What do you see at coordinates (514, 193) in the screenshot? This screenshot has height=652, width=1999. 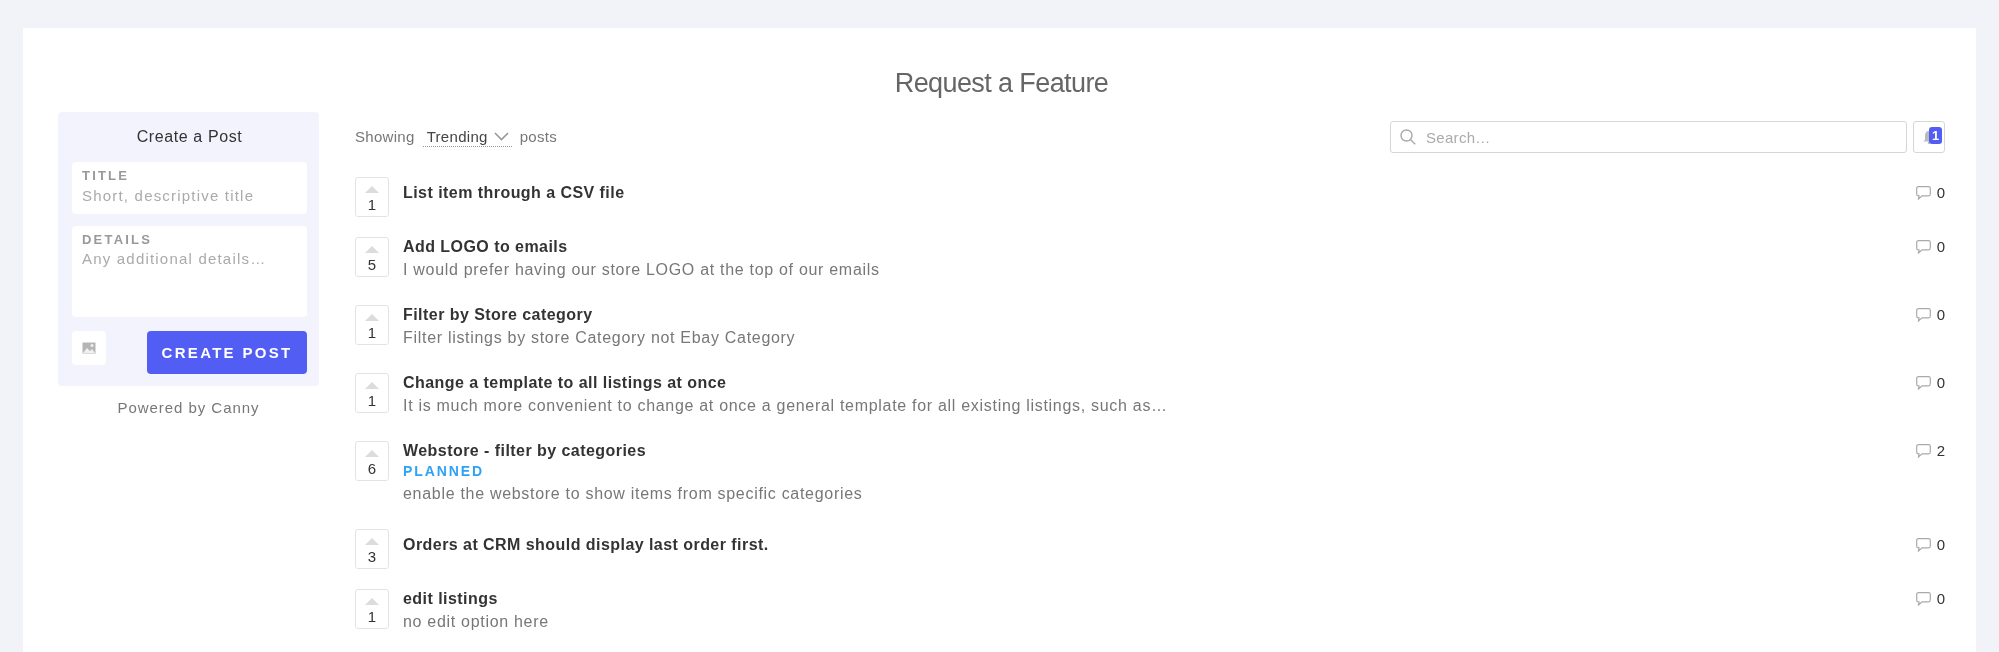 I see `post-title: List item through a CSV file` at bounding box center [514, 193].